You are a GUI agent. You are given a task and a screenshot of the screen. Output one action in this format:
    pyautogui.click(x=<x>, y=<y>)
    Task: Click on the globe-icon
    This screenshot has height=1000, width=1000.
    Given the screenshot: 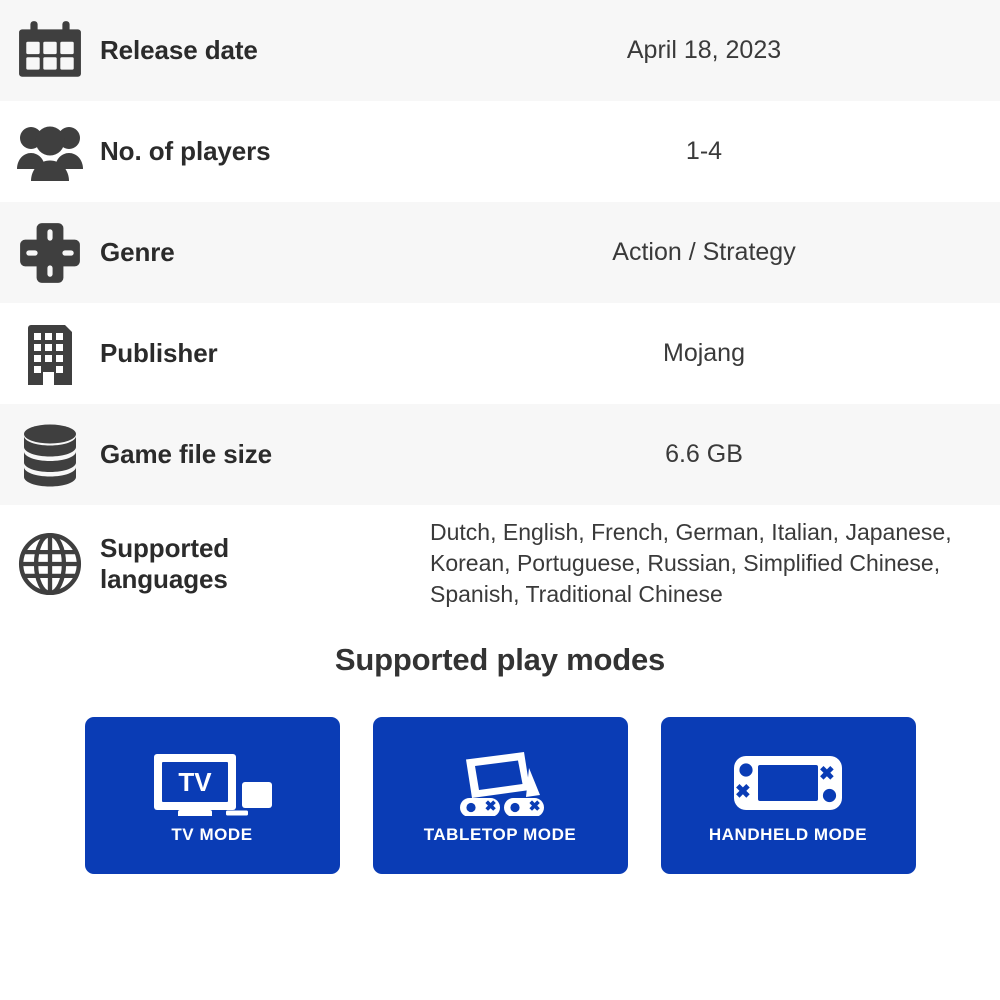 What is the action you would take?
    pyautogui.click(x=50, y=564)
    